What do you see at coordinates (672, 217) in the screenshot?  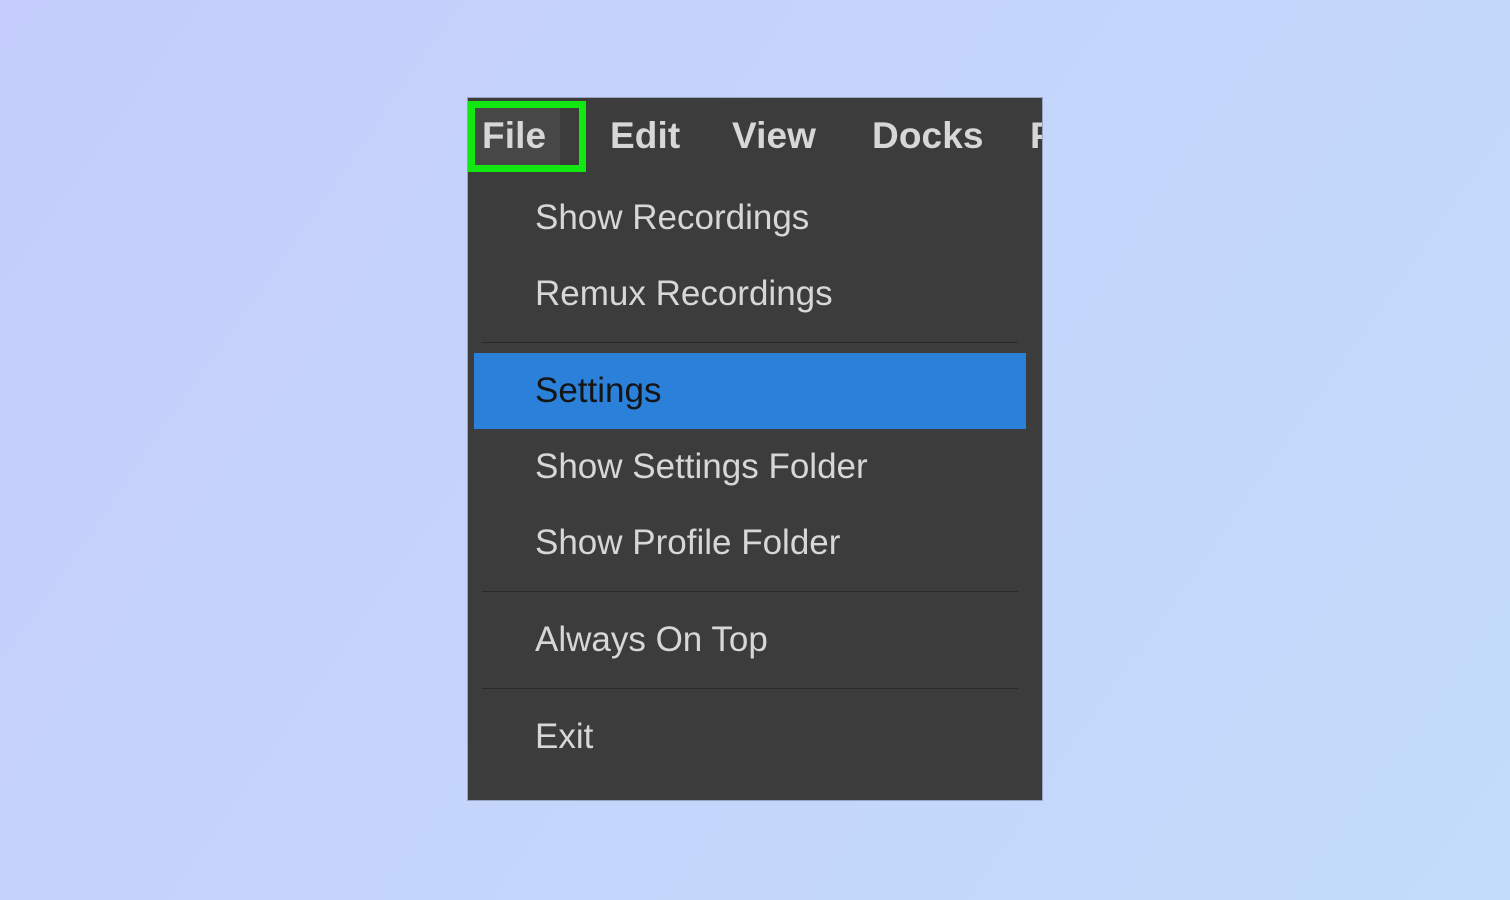 I see `menu-item-show-recordings-label: Show Recordings` at bounding box center [672, 217].